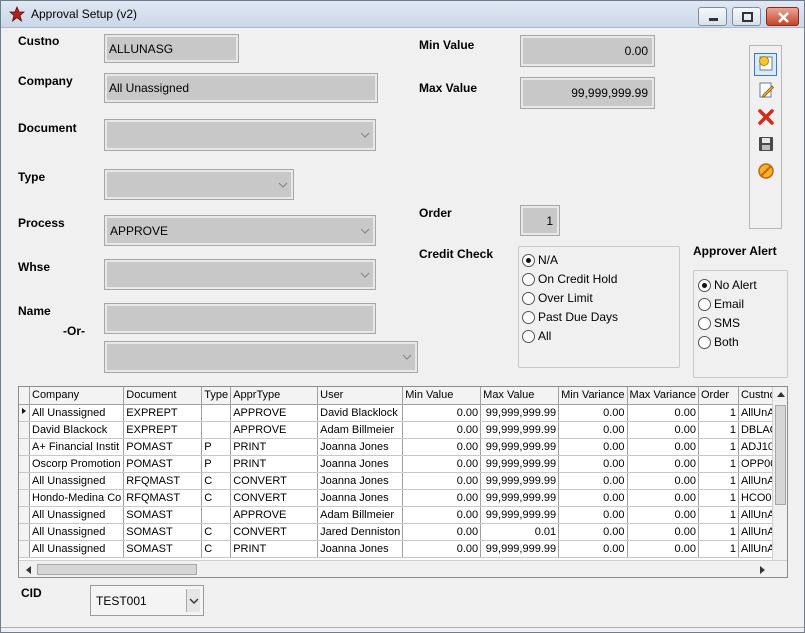  I want to click on column-header-max-variance: Max Variance, so click(663, 396).